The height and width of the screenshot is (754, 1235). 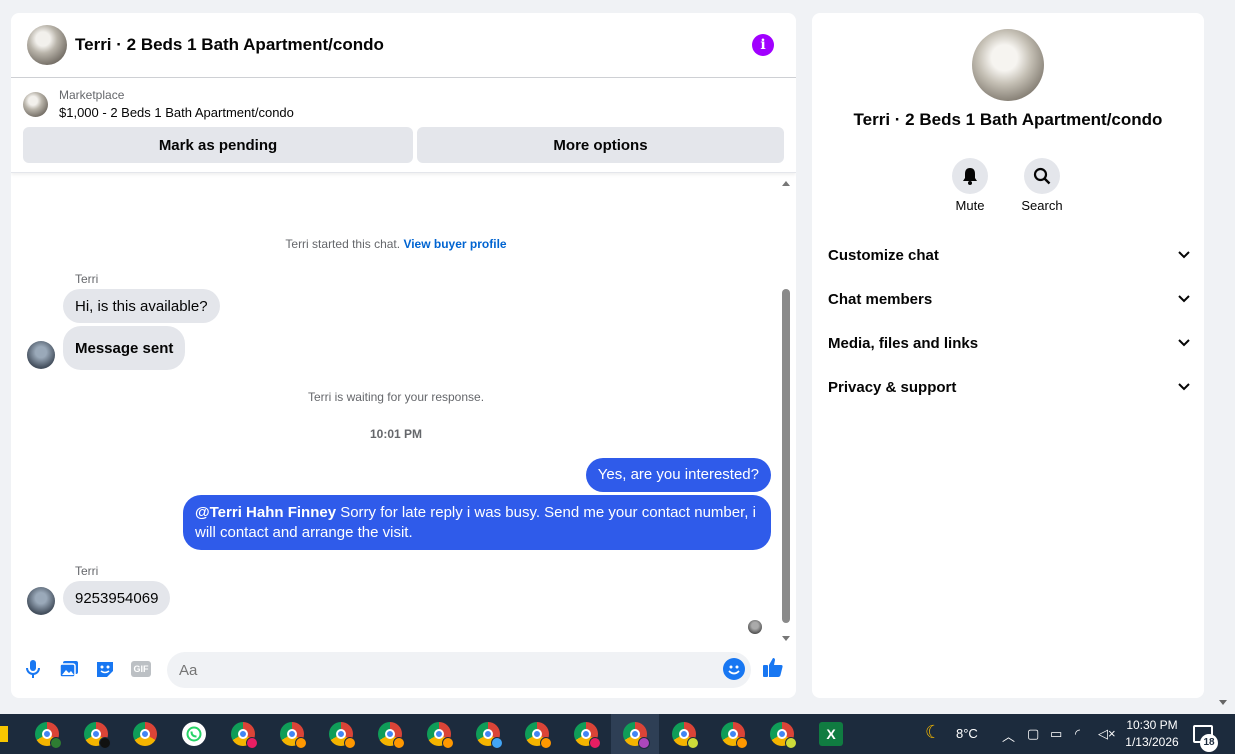 What do you see at coordinates (33, 669) in the screenshot?
I see `microphone-icon` at bounding box center [33, 669].